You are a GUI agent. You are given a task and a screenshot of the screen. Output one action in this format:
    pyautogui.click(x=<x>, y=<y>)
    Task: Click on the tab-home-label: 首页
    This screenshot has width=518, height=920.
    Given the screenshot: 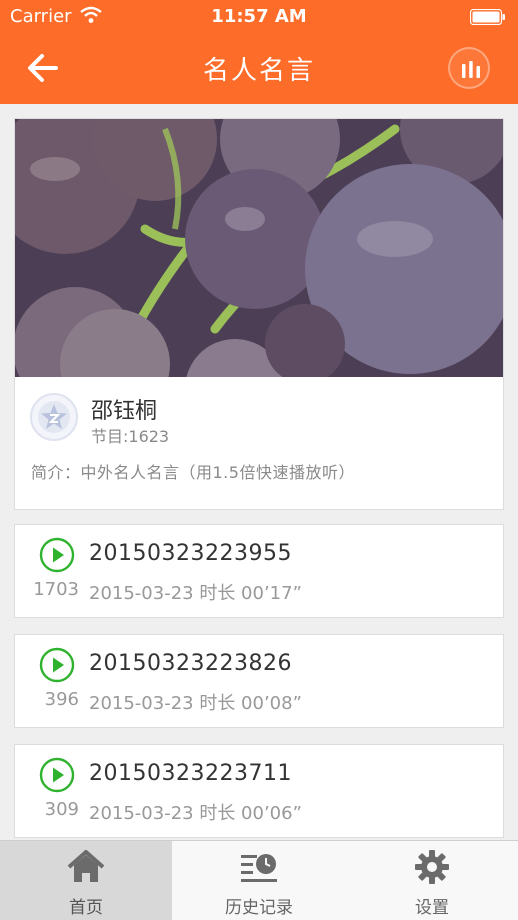 What is the action you would take?
    pyautogui.click(x=86, y=908)
    